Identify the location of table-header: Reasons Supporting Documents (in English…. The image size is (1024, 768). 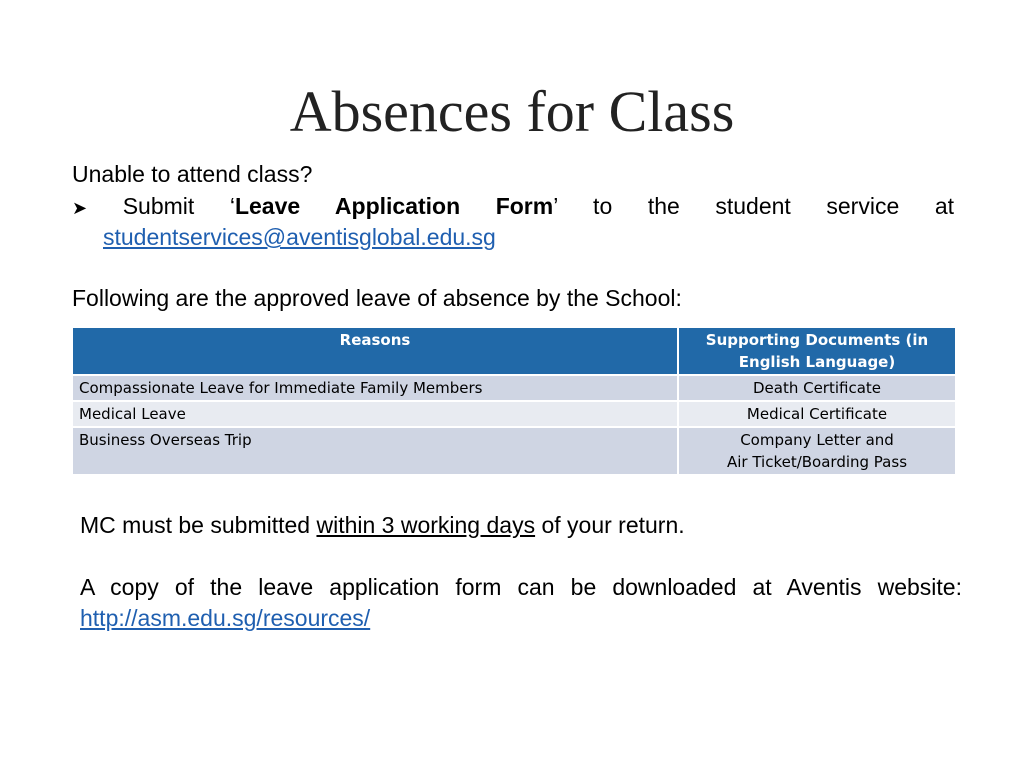
(514, 351).